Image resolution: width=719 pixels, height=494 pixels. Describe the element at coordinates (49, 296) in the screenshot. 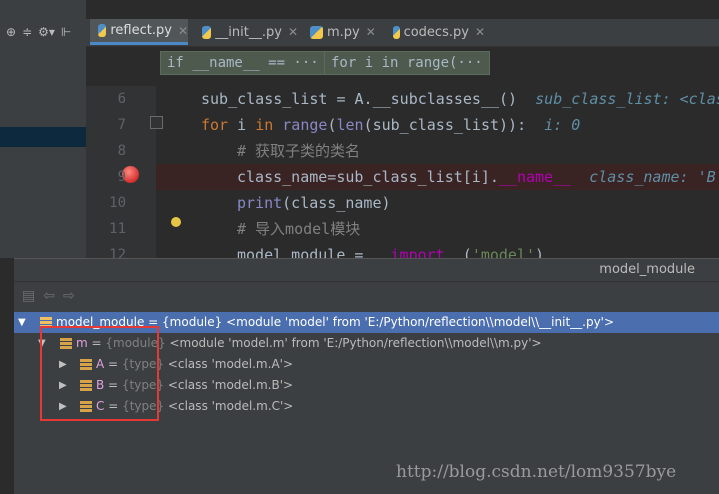

I see `back-arrow-icon: ⇦` at that location.